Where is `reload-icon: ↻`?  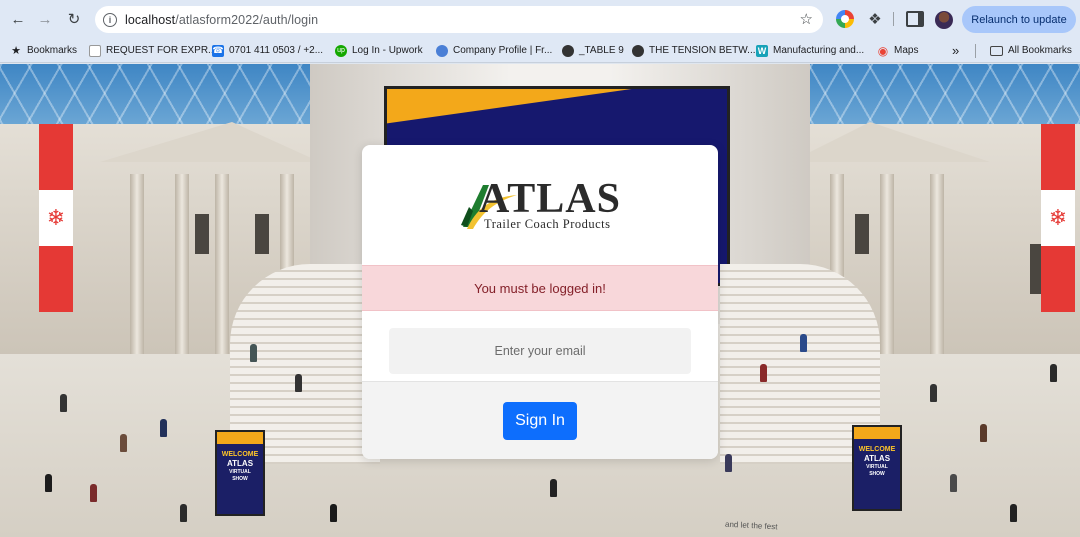
reload-icon: ↻ is located at coordinates (74, 19).